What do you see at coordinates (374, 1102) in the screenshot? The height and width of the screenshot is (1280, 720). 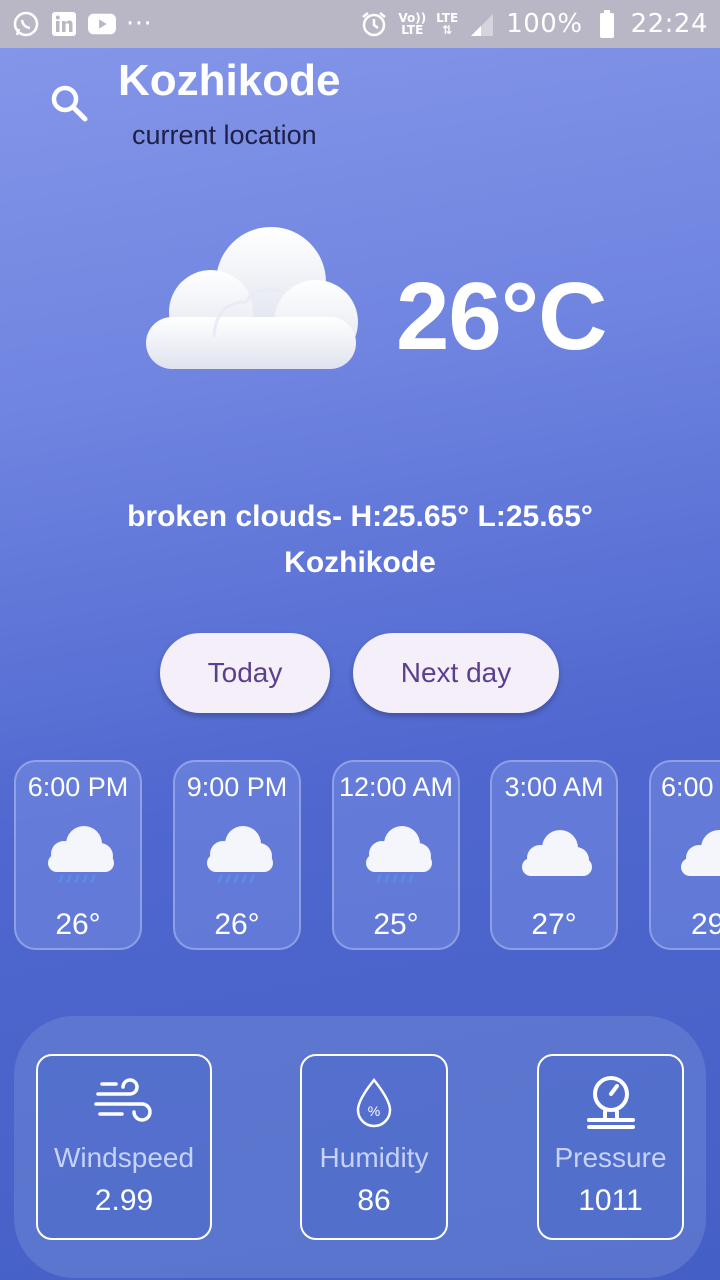 I see `humidity-drop-icon: %` at bounding box center [374, 1102].